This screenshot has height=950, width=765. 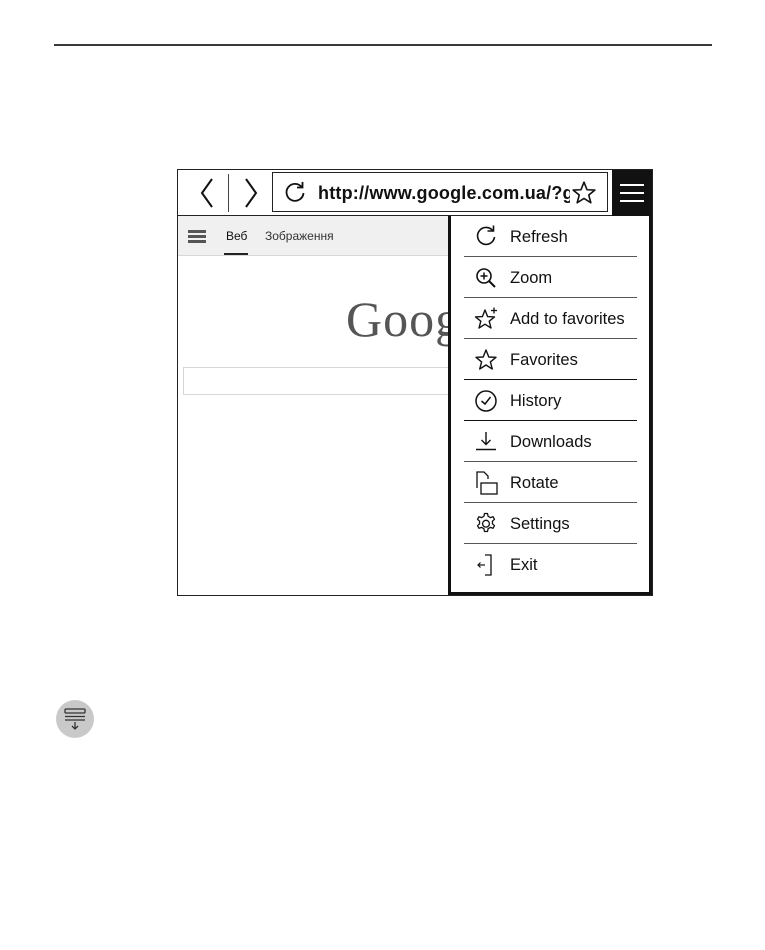 I want to click on menu-item-label: Favorites, so click(x=544, y=360).